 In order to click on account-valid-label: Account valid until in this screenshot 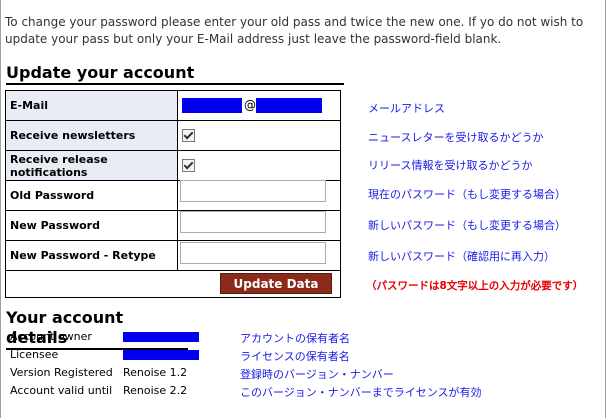, I will do `click(61, 390)`.